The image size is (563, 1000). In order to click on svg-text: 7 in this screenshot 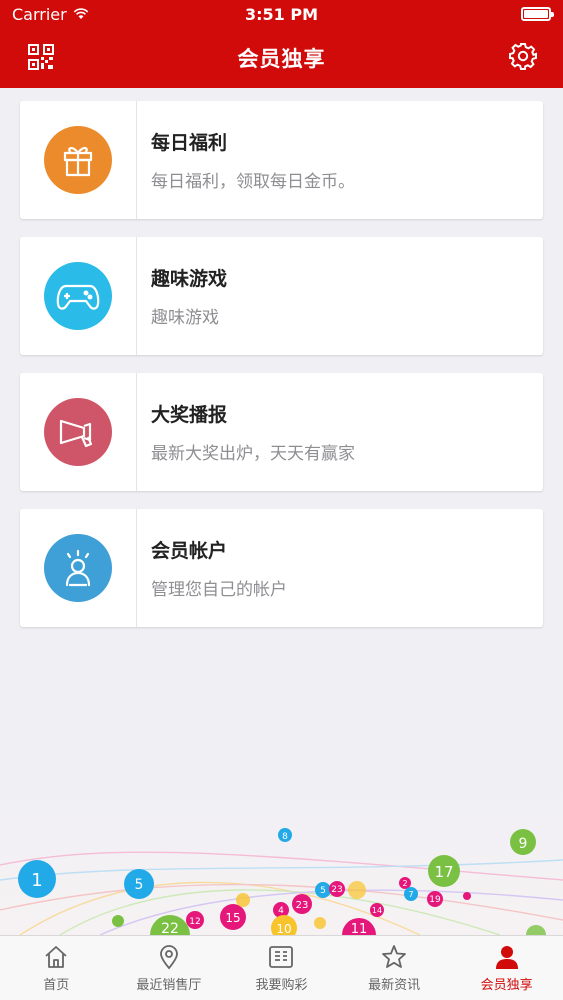, I will do `click(410, 894)`.